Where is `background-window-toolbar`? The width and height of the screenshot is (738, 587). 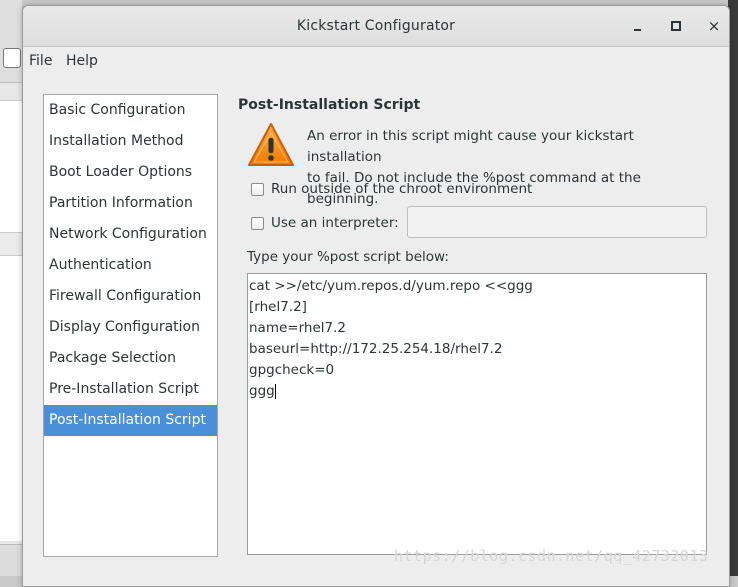
background-window-toolbar is located at coordinates (11, 41).